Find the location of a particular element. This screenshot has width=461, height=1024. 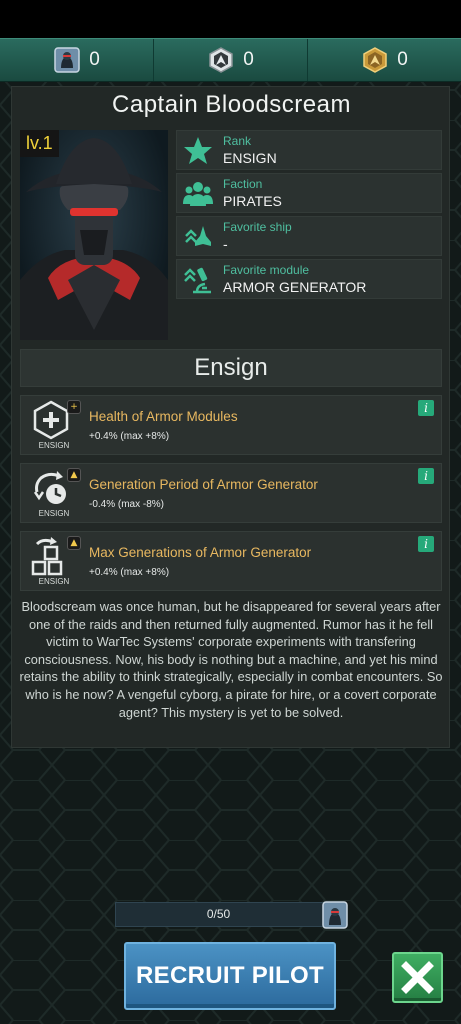

crew-icon is located at coordinates (198, 194).